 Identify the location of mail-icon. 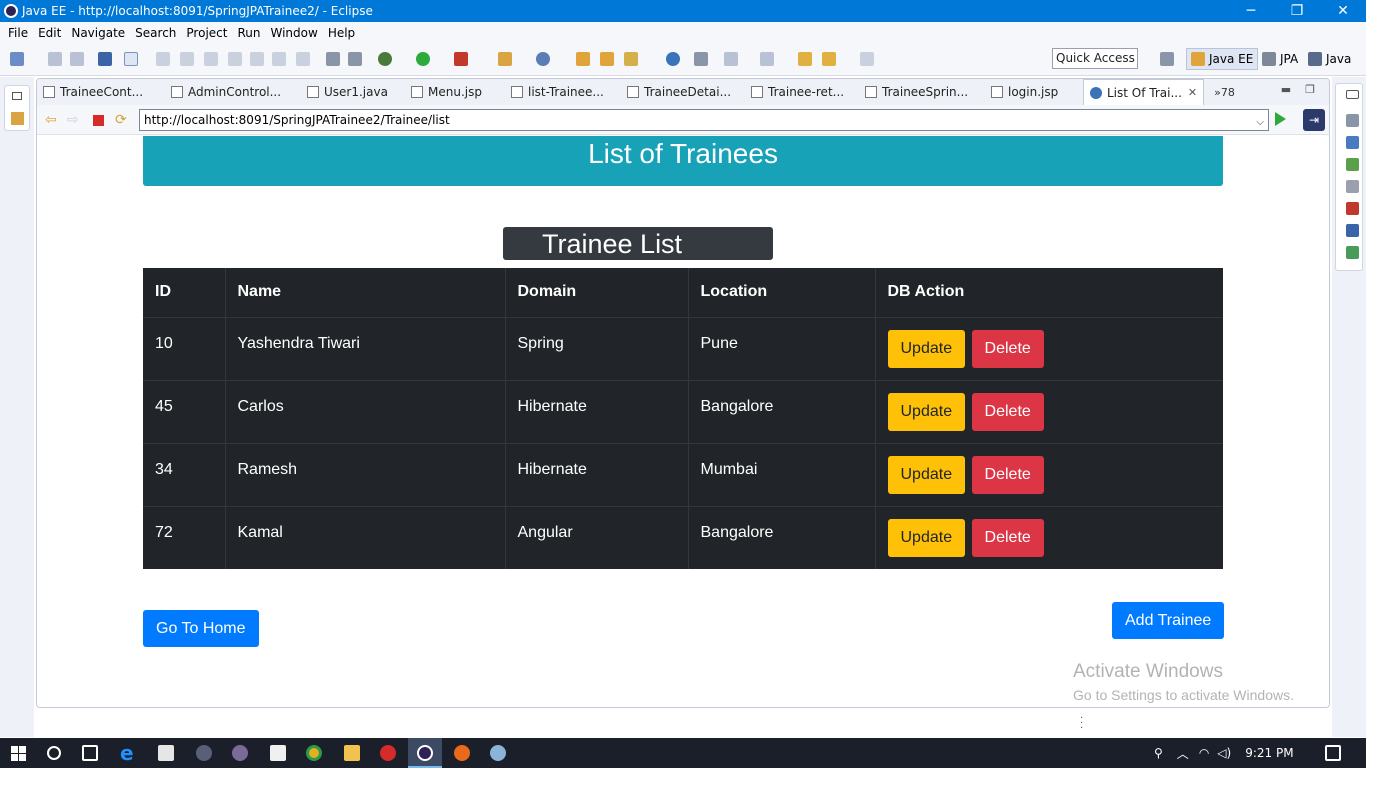
(278, 753).